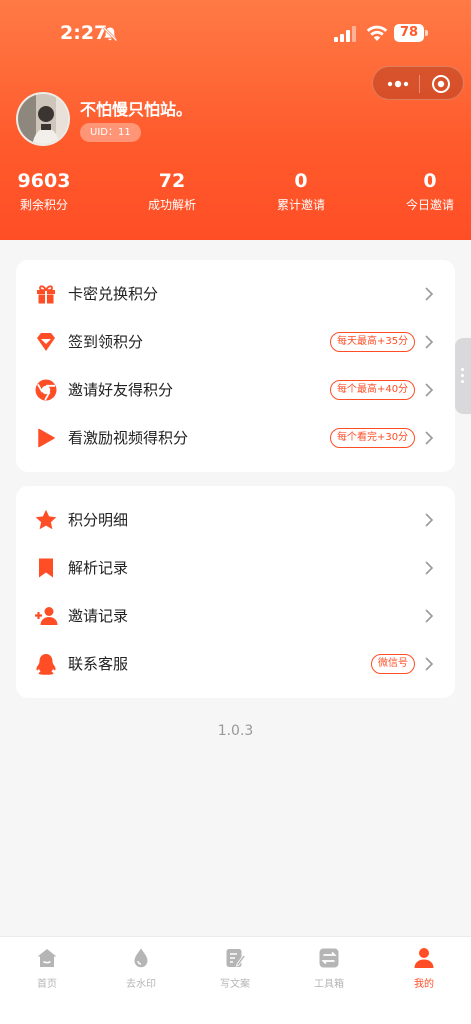  Describe the element at coordinates (141, 984) in the screenshot. I see `tab-label: 去水印` at that location.